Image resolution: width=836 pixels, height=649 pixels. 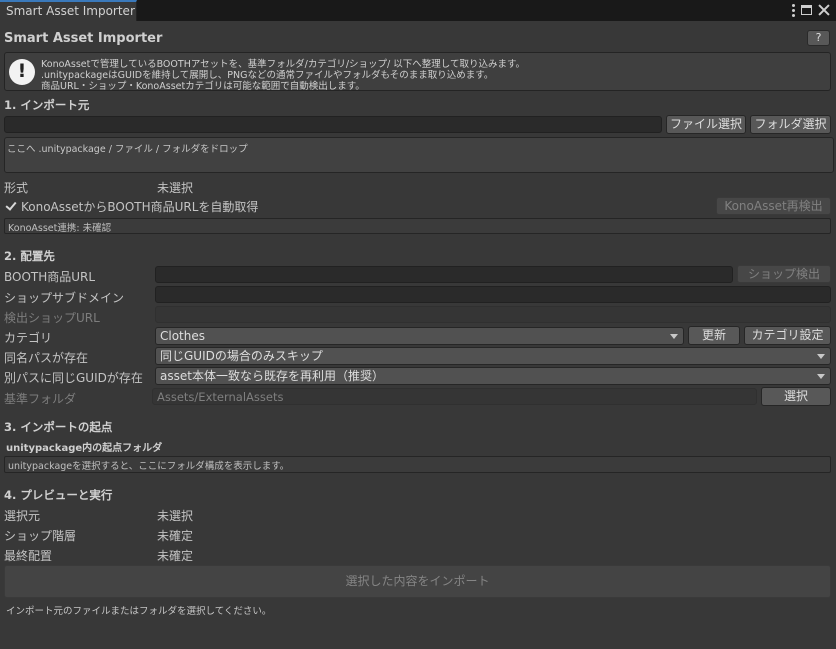 I want to click on folder-structure-status: unitypackageを選択すると、ここにフォルダ構成を表示します。, so click(x=417, y=464).